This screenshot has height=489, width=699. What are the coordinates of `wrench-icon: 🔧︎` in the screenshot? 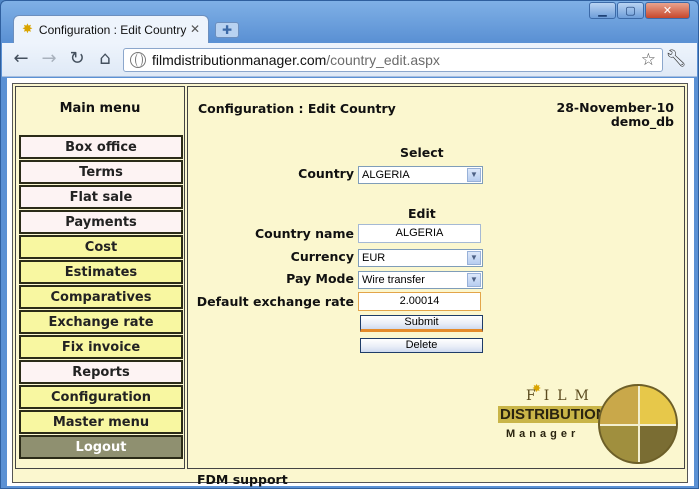 It's located at (676, 59).